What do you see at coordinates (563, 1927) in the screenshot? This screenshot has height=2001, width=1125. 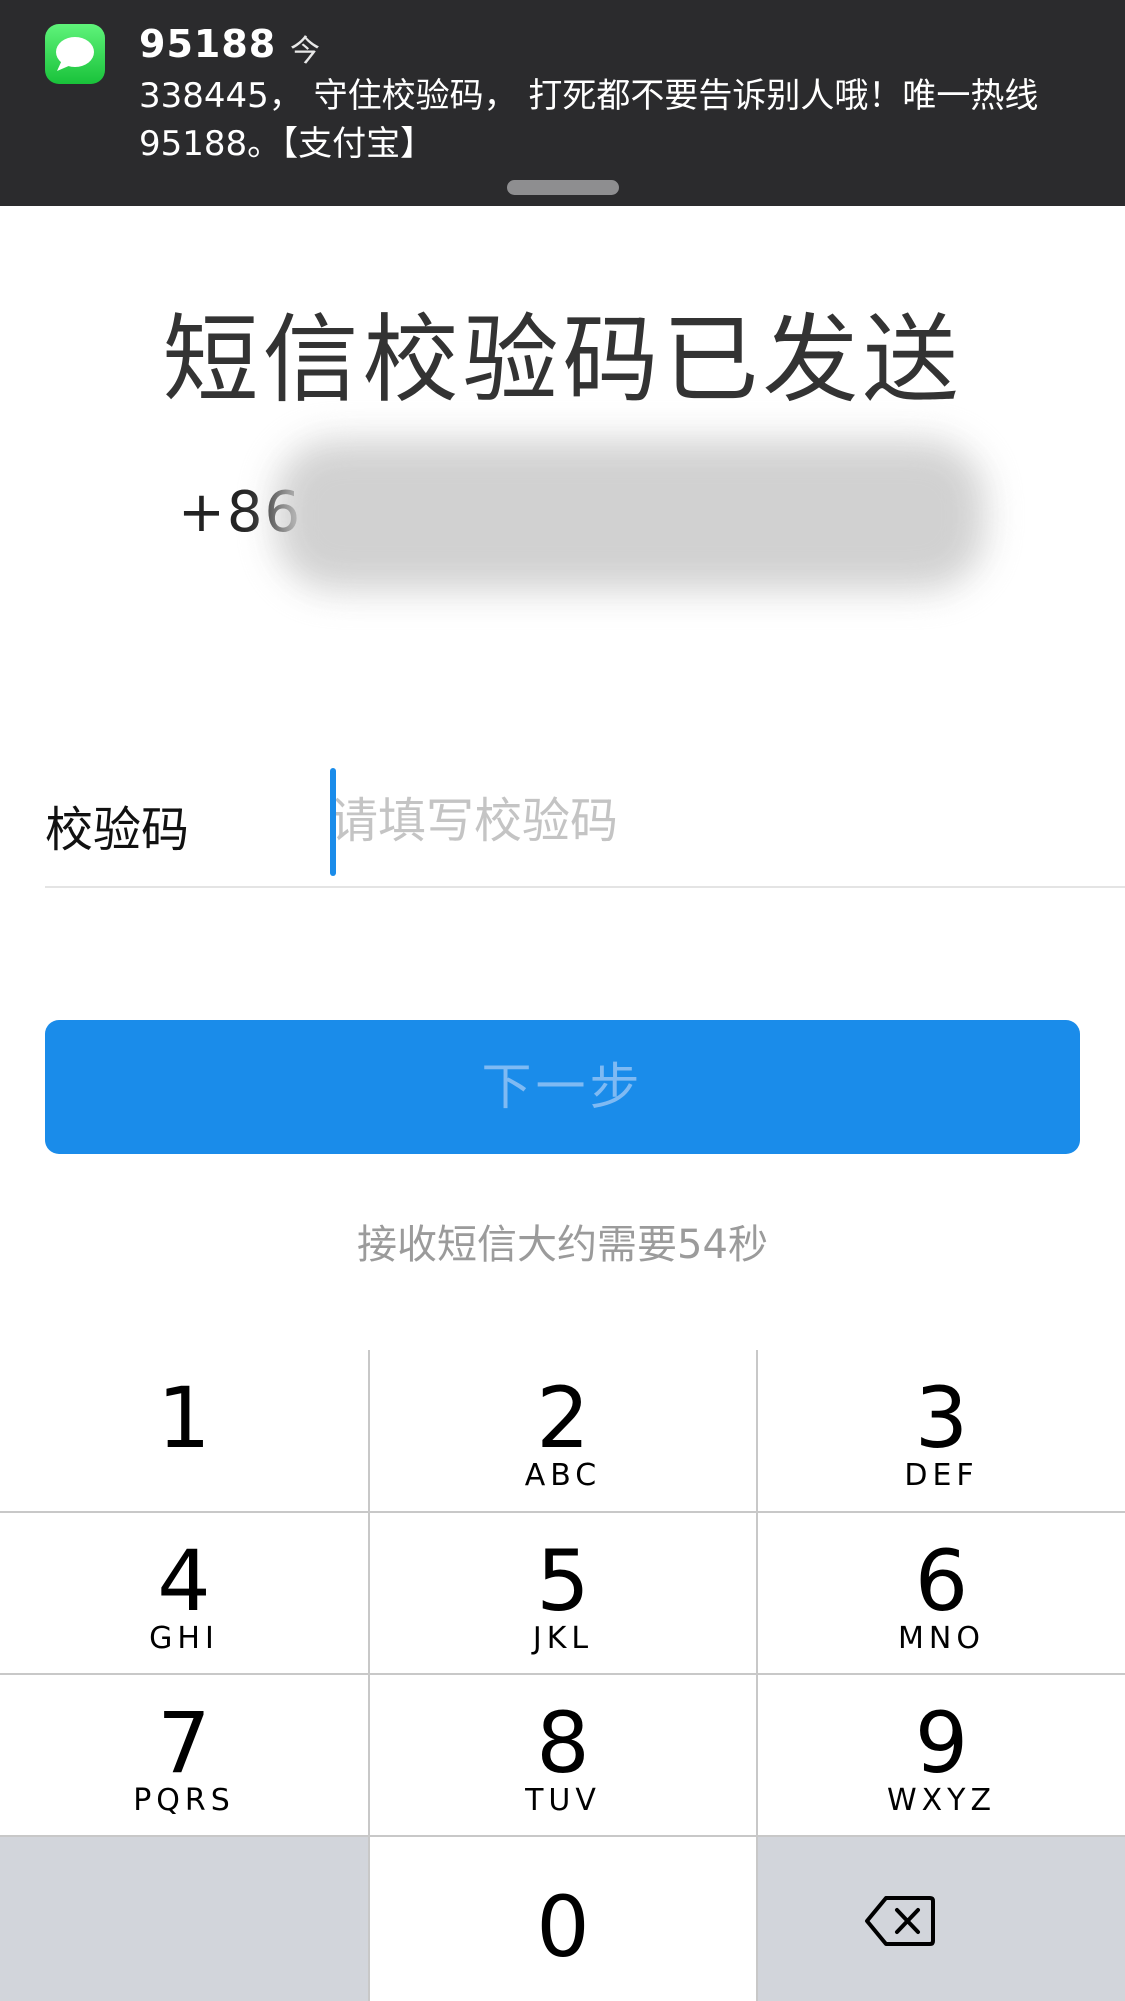 I see `key-digit: 0` at bounding box center [563, 1927].